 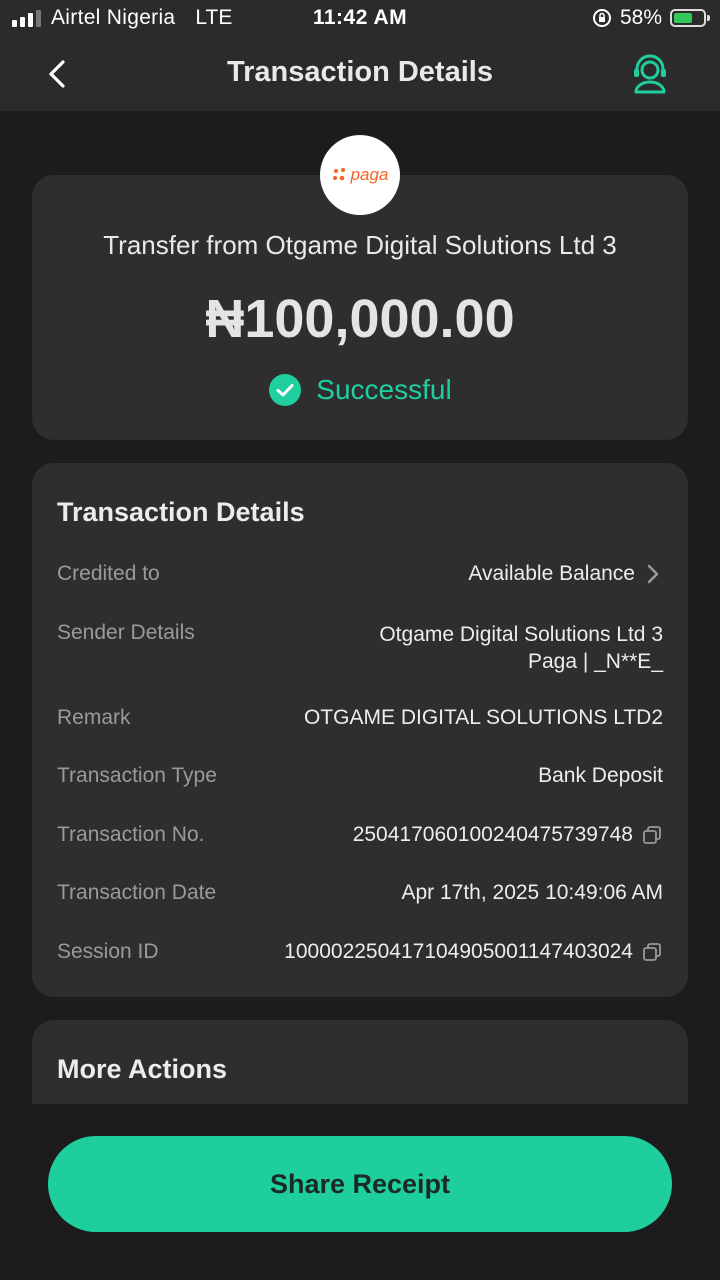 I want to click on detail-value: Available Balance, so click(x=565, y=574).